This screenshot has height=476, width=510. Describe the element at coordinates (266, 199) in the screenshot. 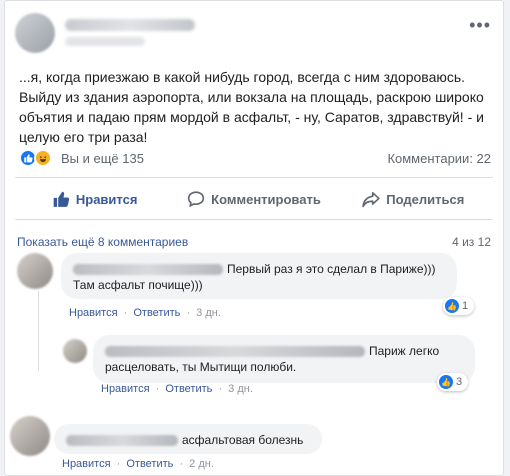

I see `comment-label: Комментировать` at that location.